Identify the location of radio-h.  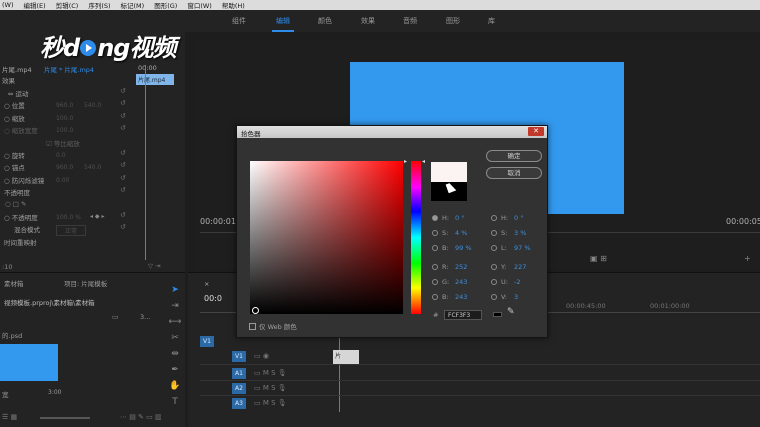
(435, 218).